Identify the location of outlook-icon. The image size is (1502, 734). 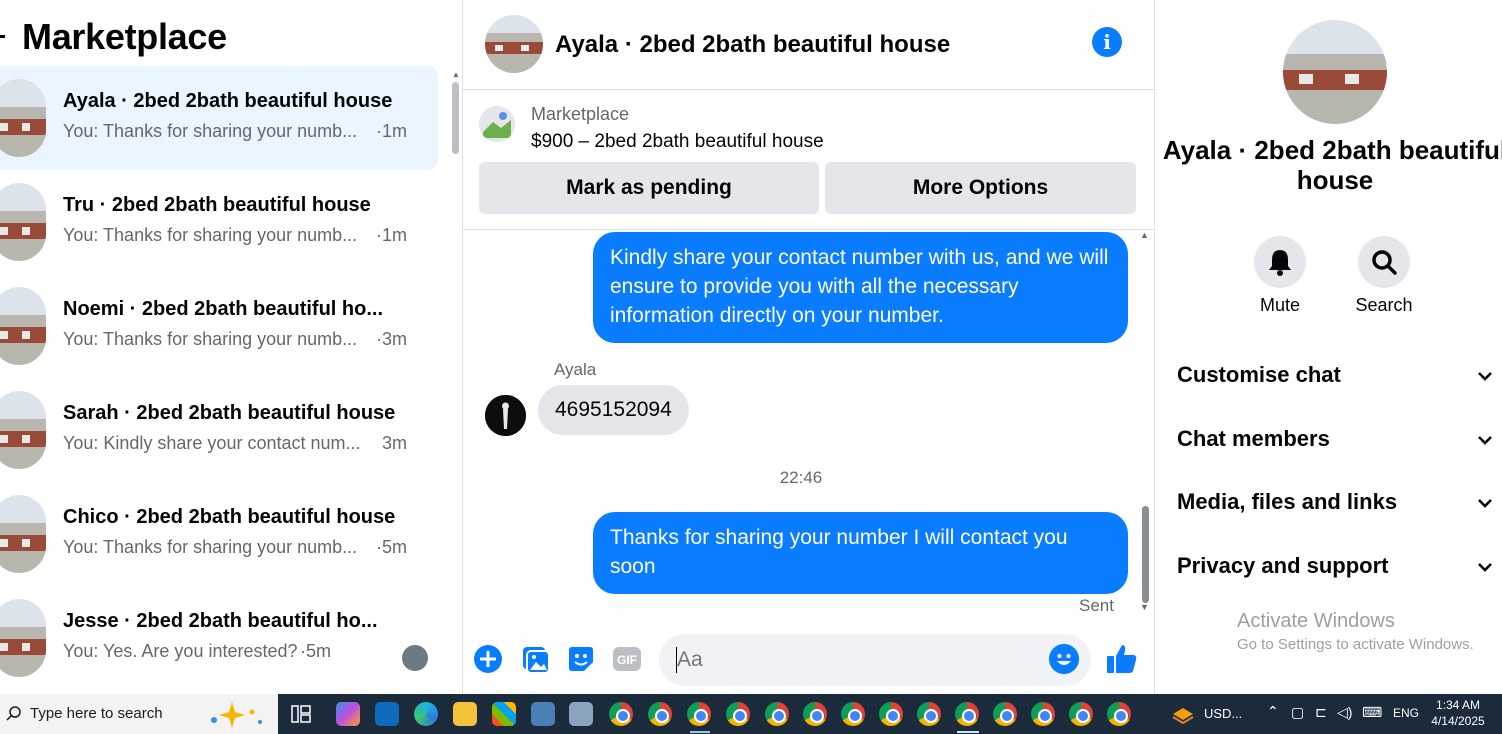
(387, 714).